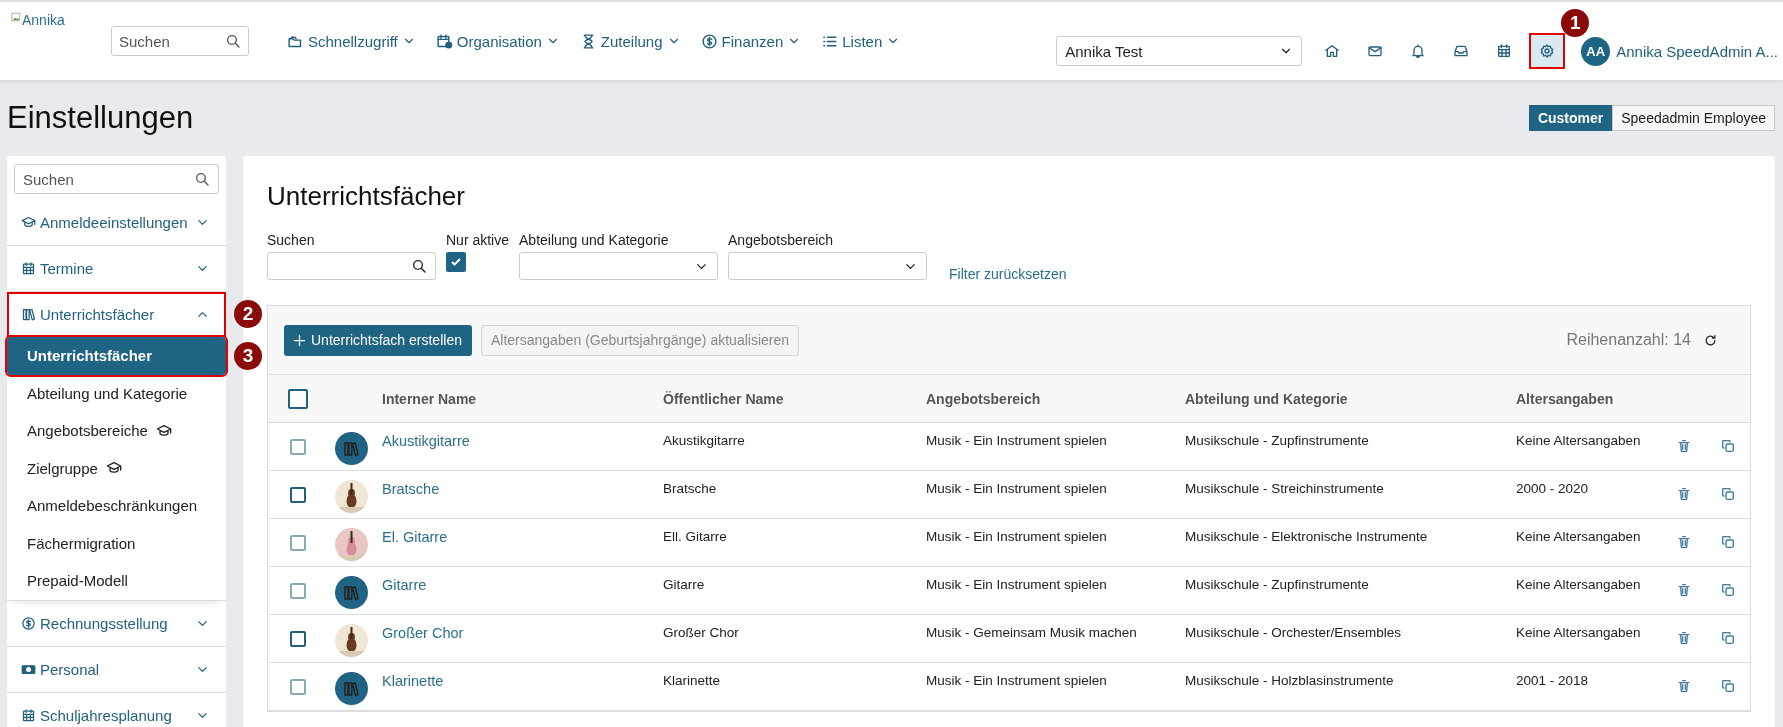 The height and width of the screenshot is (727, 1783). What do you see at coordinates (1565, 398) in the screenshot?
I see `column-header: Altersangaben` at bounding box center [1565, 398].